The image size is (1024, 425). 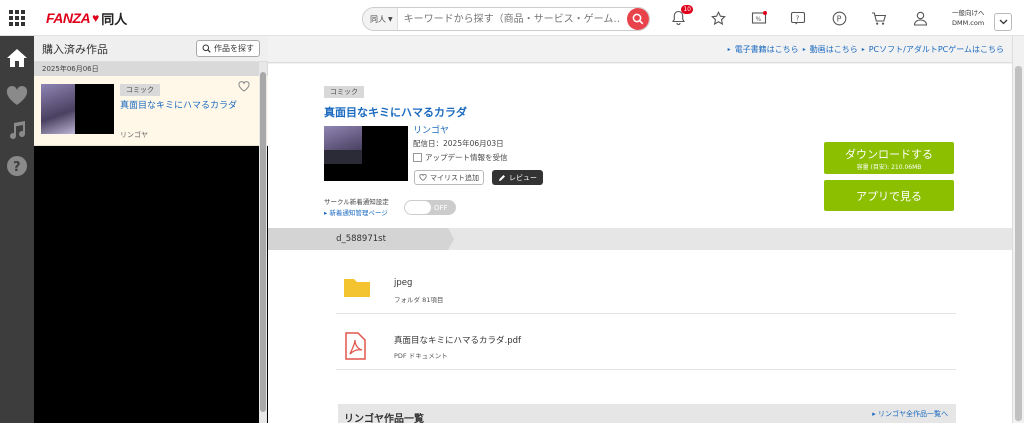 What do you see at coordinates (355, 346) in the screenshot?
I see `pdf-icon` at bounding box center [355, 346].